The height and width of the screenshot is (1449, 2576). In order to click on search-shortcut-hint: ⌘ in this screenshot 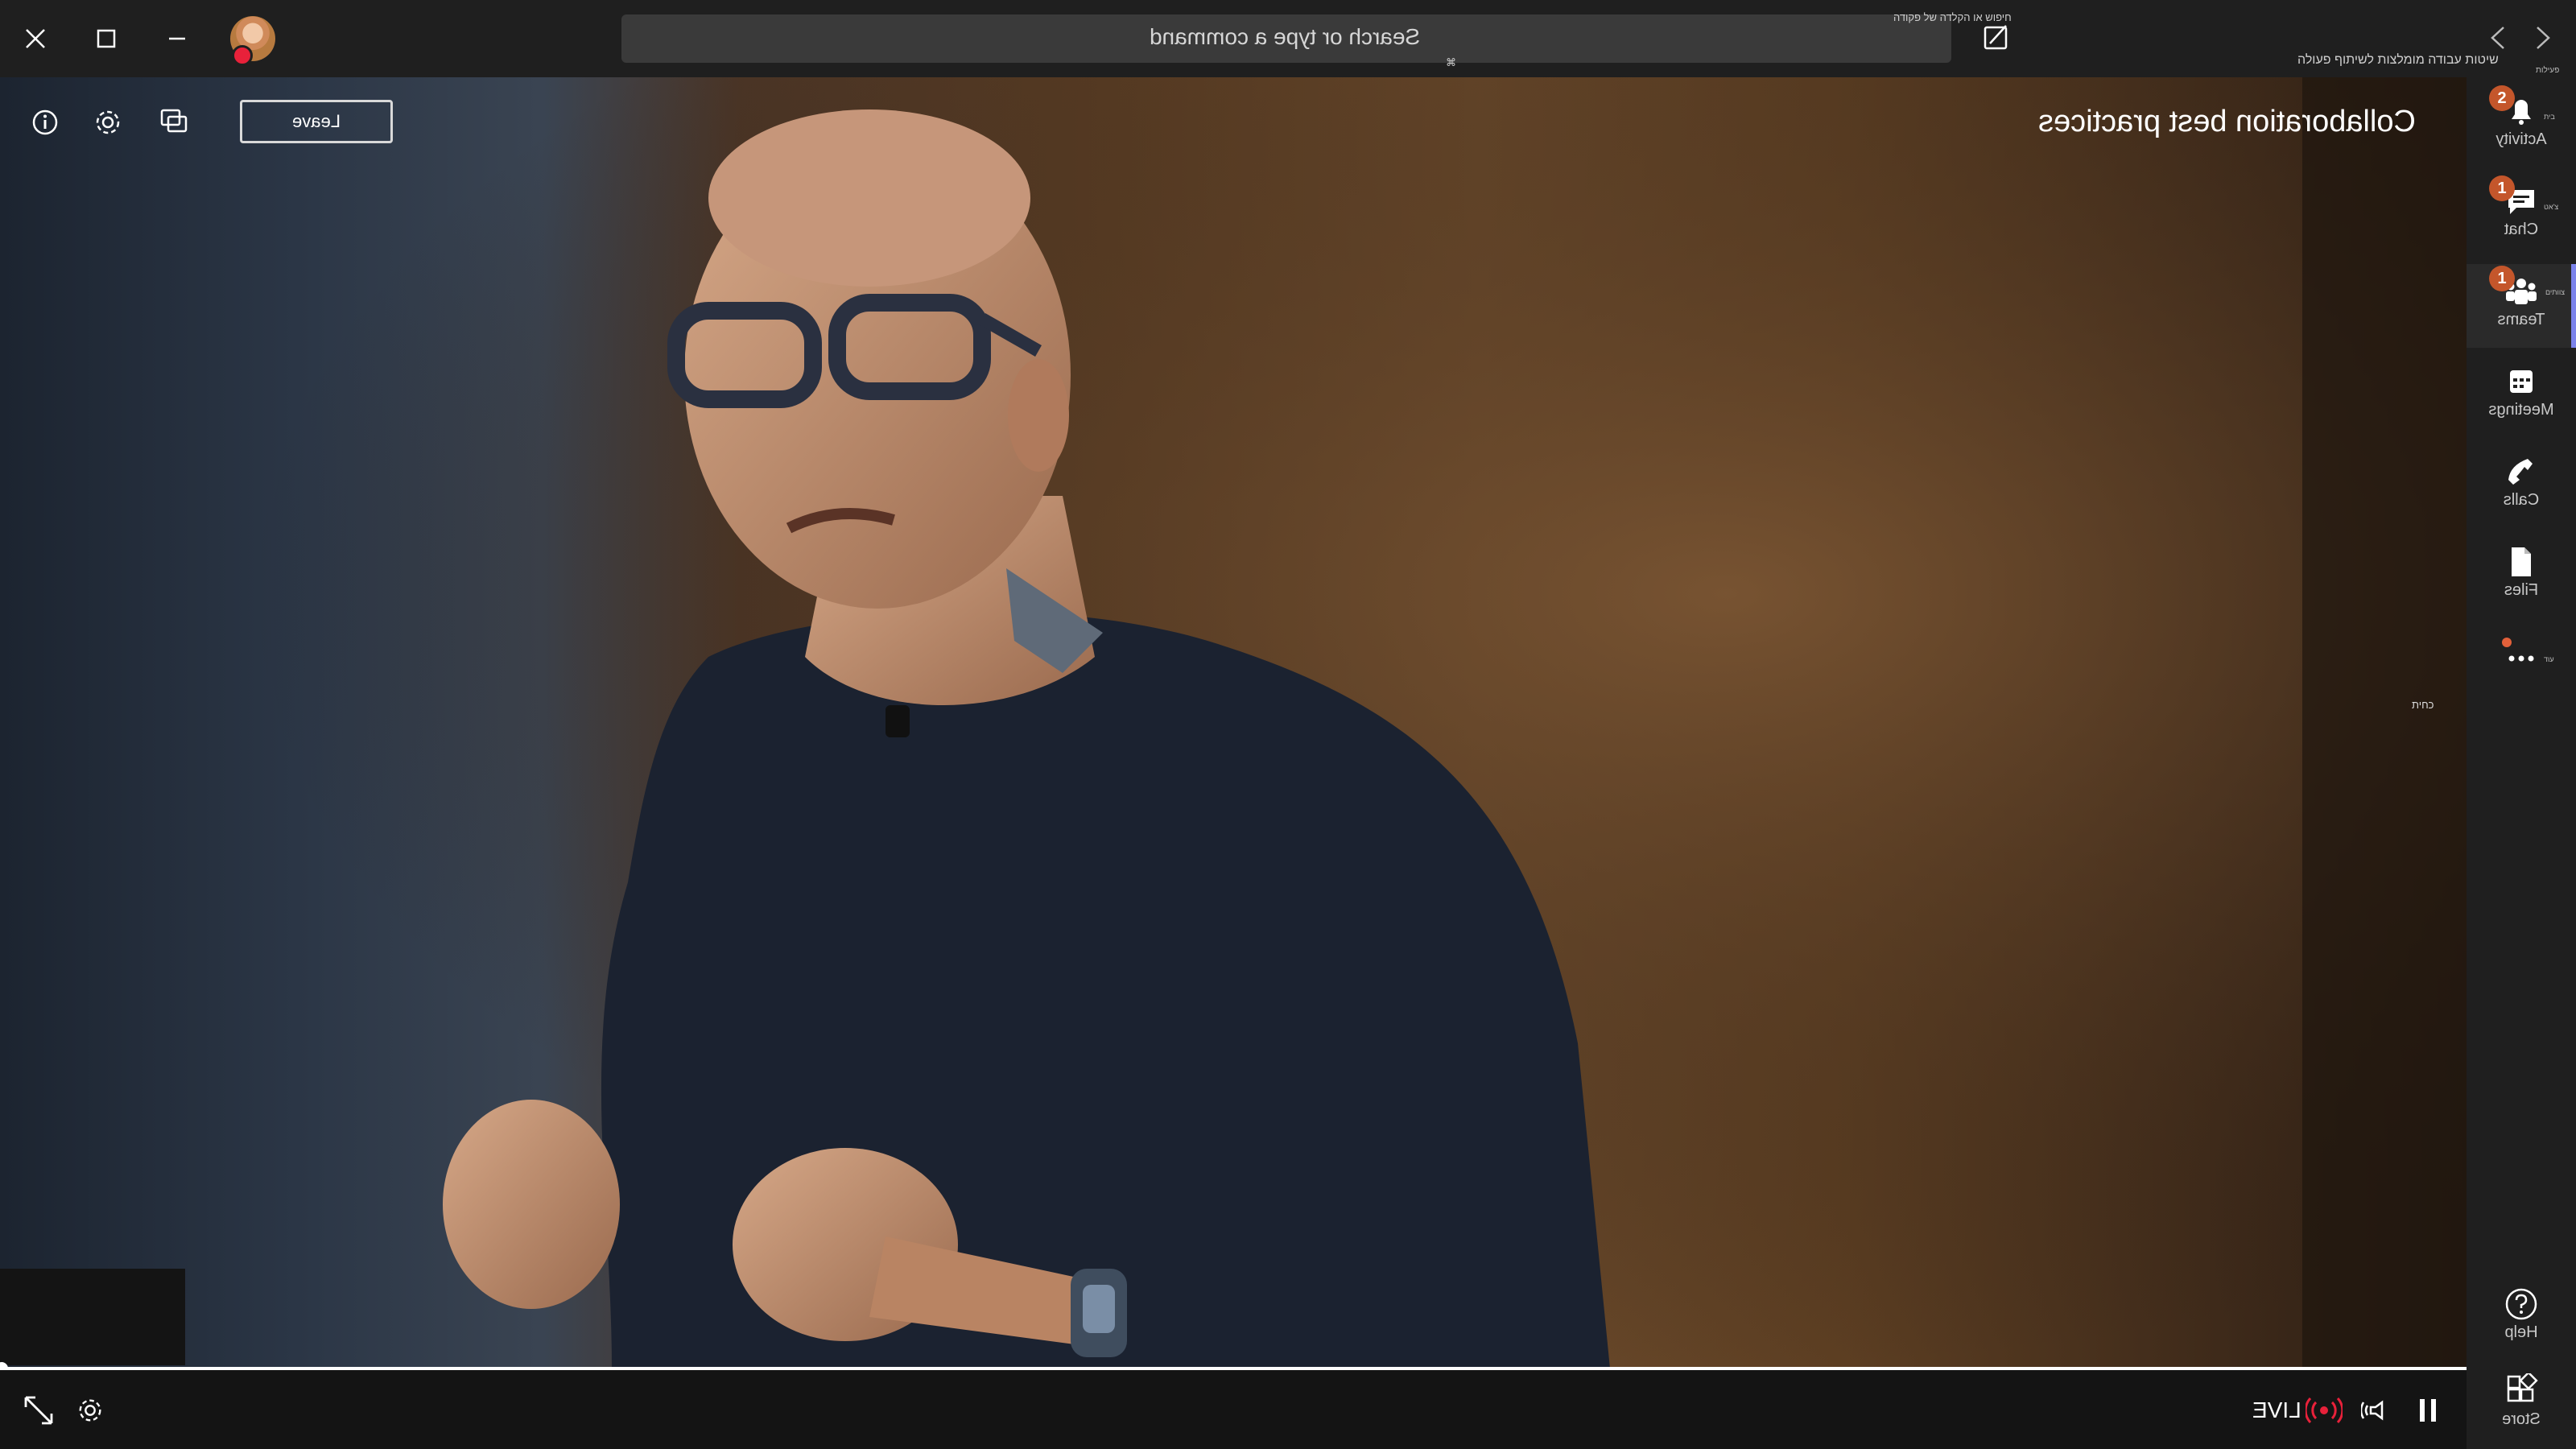, I will do `click(1451, 62)`.